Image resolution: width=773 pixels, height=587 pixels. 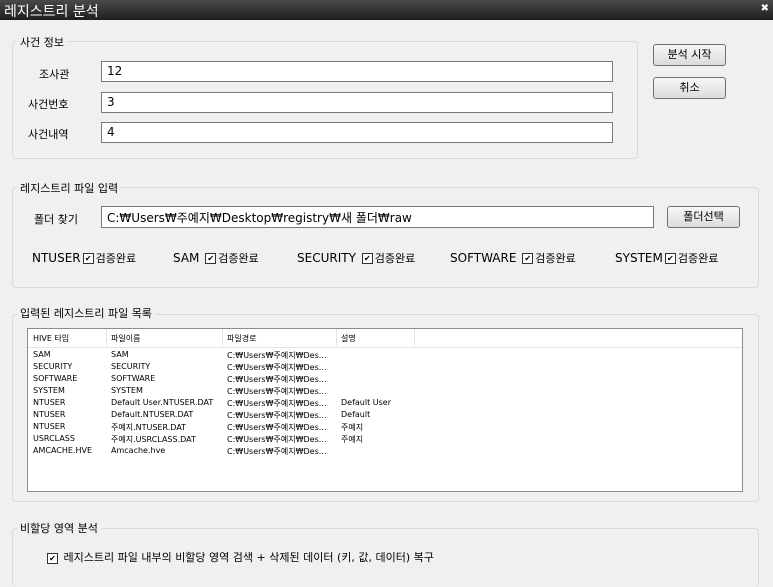 What do you see at coordinates (162, 402) in the screenshot?
I see `cell: Default User.NTUSER.DAT` at bounding box center [162, 402].